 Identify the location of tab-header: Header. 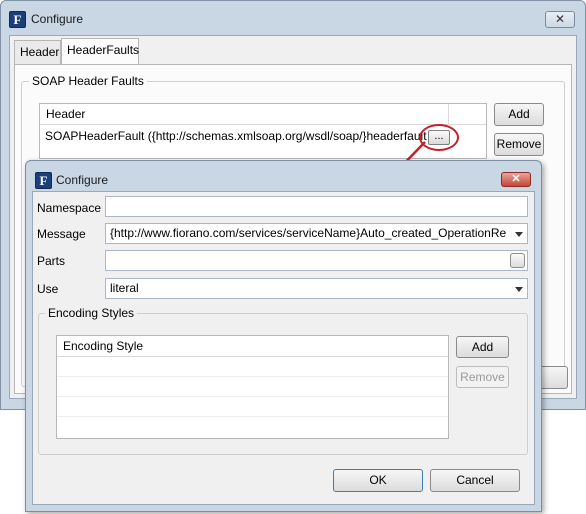
(37, 52).